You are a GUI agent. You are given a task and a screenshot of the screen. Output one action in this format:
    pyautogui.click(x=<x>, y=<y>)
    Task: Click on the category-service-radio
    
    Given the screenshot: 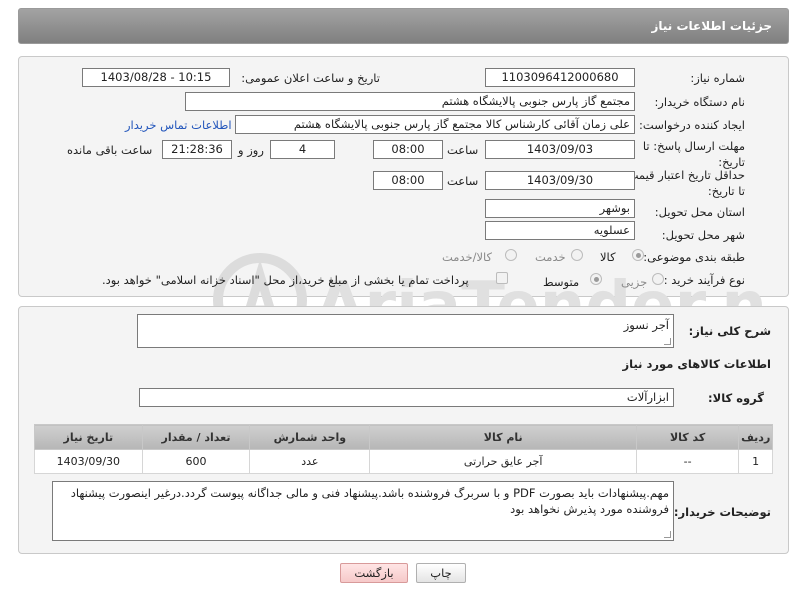 What is the action you would take?
    pyautogui.click(x=577, y=255)
    